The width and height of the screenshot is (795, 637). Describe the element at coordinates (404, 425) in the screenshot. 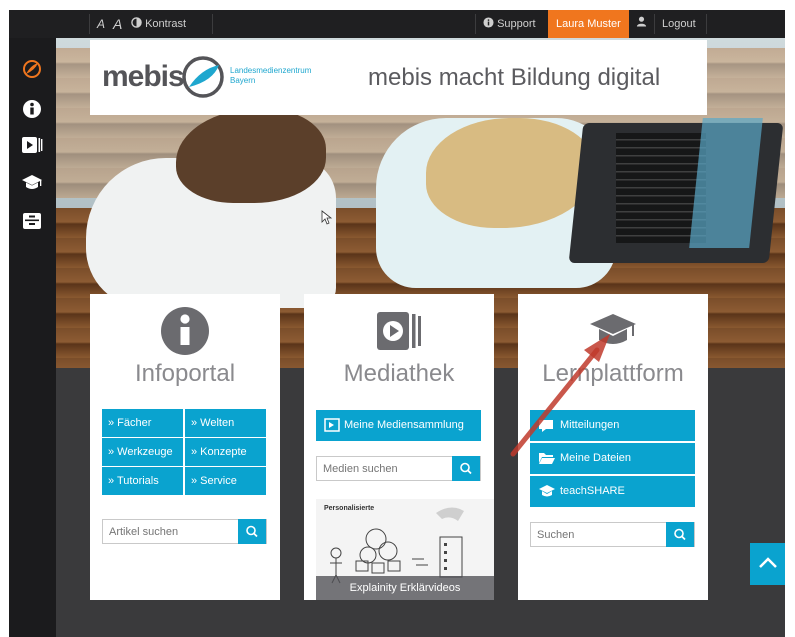

I see `my-media-collection-label: Meine Mediensammlung` at that location.